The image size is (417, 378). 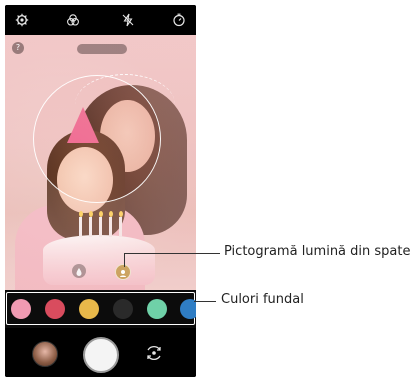 I want to click on color-swatch-blue, so click(x=188, y=309).